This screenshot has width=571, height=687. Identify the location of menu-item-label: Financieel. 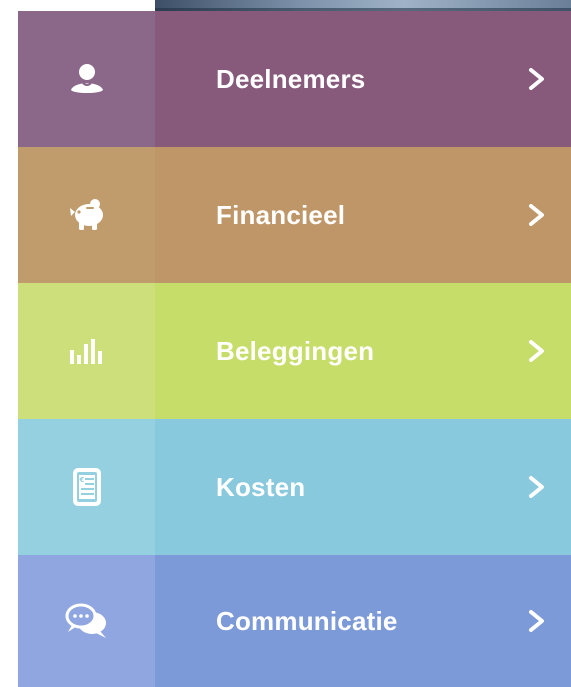
(281, 214).